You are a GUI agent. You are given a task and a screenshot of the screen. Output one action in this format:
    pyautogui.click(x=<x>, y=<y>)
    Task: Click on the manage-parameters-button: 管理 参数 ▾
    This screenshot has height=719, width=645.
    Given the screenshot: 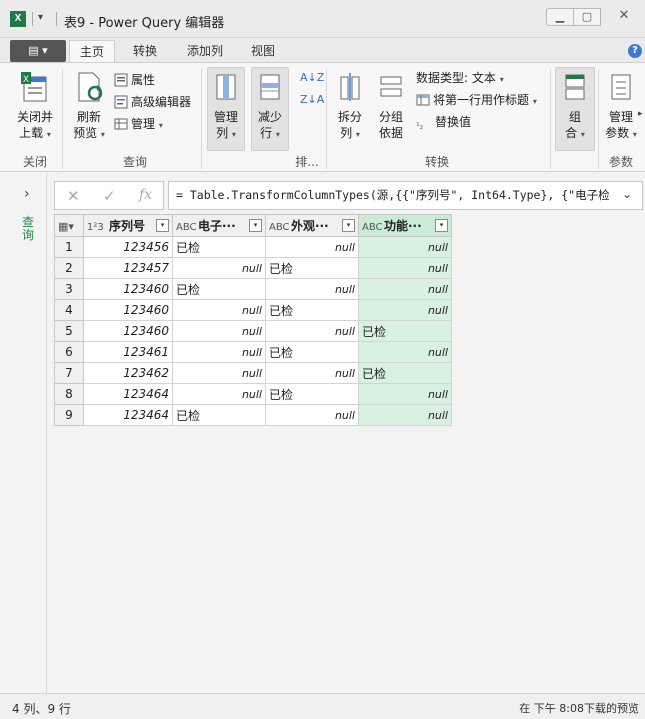 What is the action you would take?
    pyautogui.click(x=621, y=106)
    